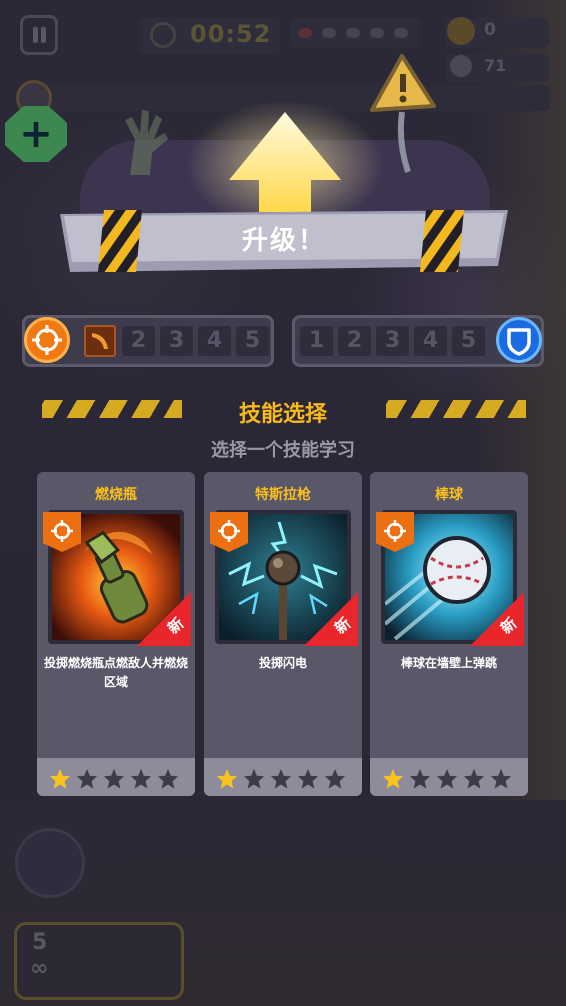 The image size is (566, 1006). I want to click on skill-card-tesla-gun: 特斯拉枪 新 投掷闪电, so click(283, 634).